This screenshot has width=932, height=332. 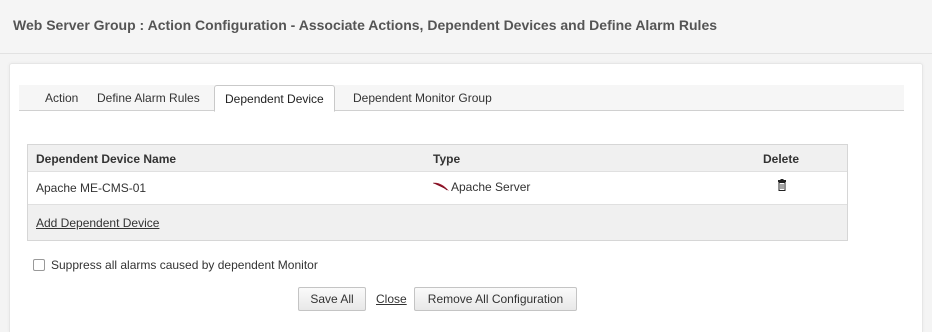 I want to click on column-header-delete: Delete, so click(x=781, y=159).